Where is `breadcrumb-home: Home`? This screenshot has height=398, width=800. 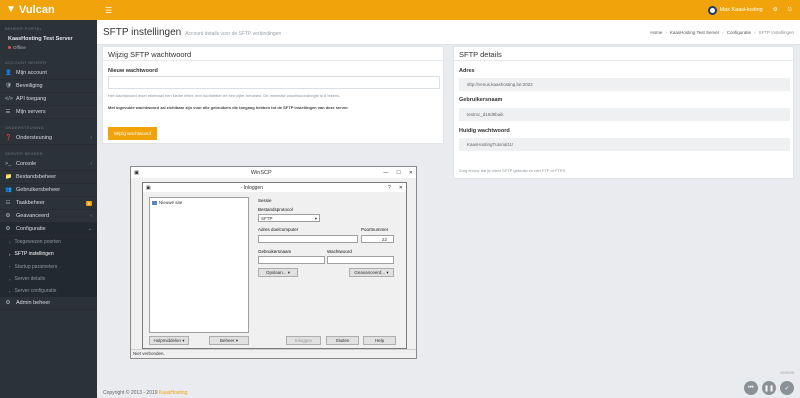 breadcrumb-home: Home is located at coordinates (656, 32).